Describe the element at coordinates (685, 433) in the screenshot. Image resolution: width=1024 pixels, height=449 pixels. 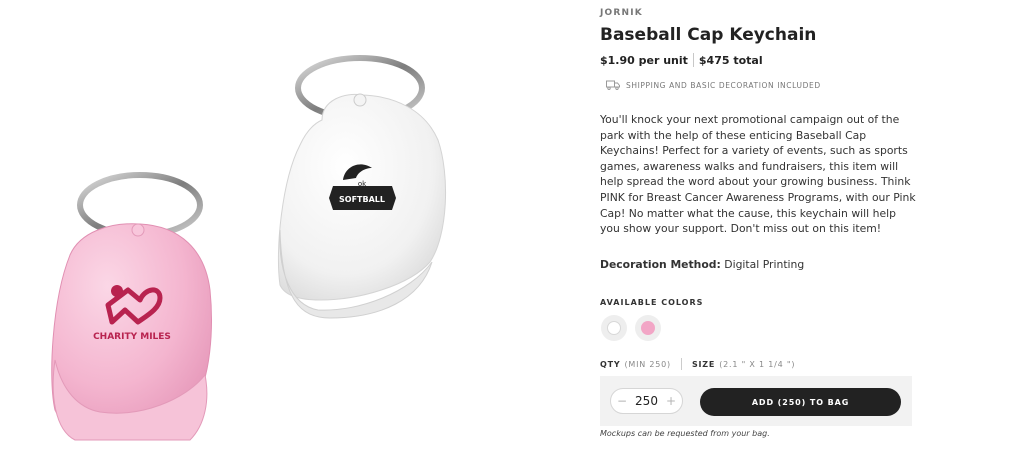
I see `mockup-note: Mockups can be requested from your bag.` at that location.